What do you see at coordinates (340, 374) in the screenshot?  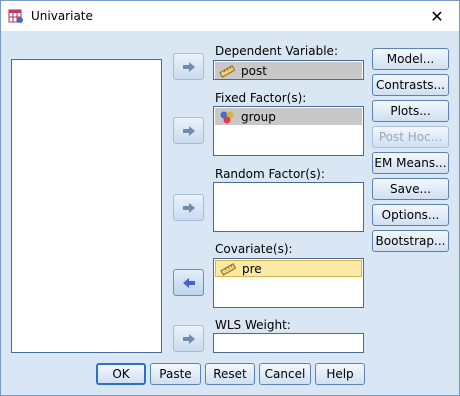 I see `help-button: Help` at bounding box center [340, 374].